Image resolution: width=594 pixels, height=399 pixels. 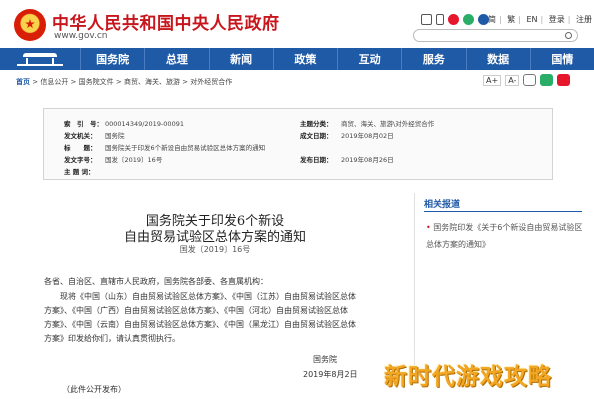 What do you see at coordinates (325, 359) in the screenshot?
I see `document-signer: 国务院` at bounding box center [325, 359].